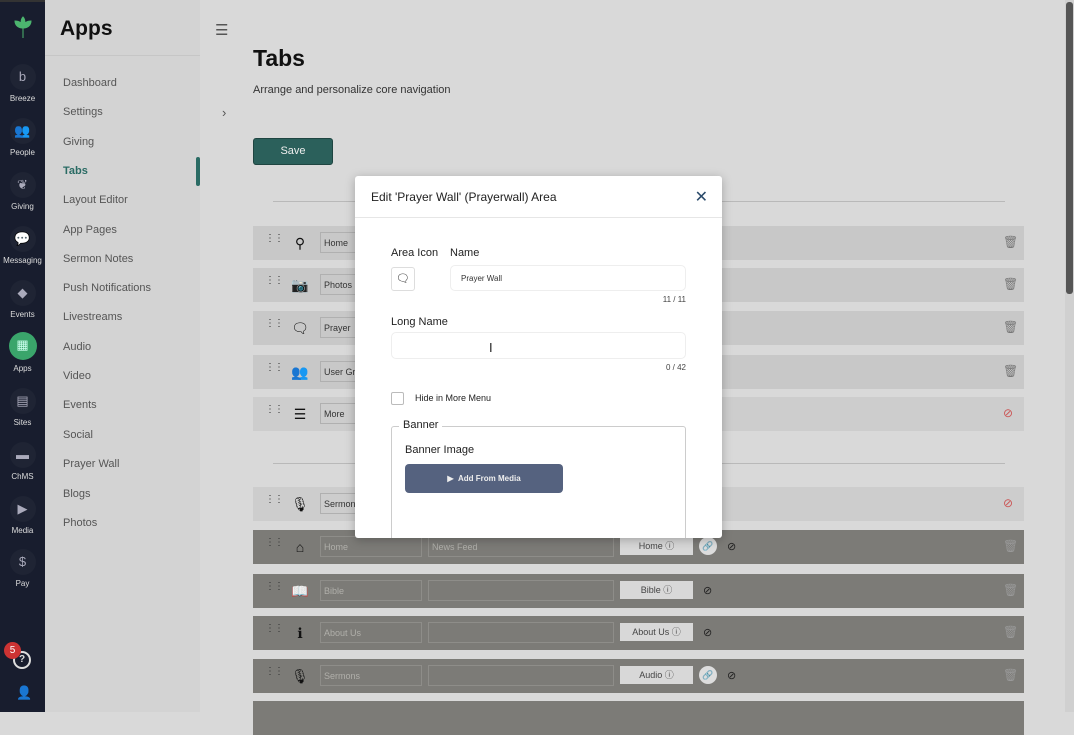 The height and width of the screenshot is (735, 1074). Describe the element at coordinates (701, 197) in the screenshot. I see `close-icon: ✕` at that location.